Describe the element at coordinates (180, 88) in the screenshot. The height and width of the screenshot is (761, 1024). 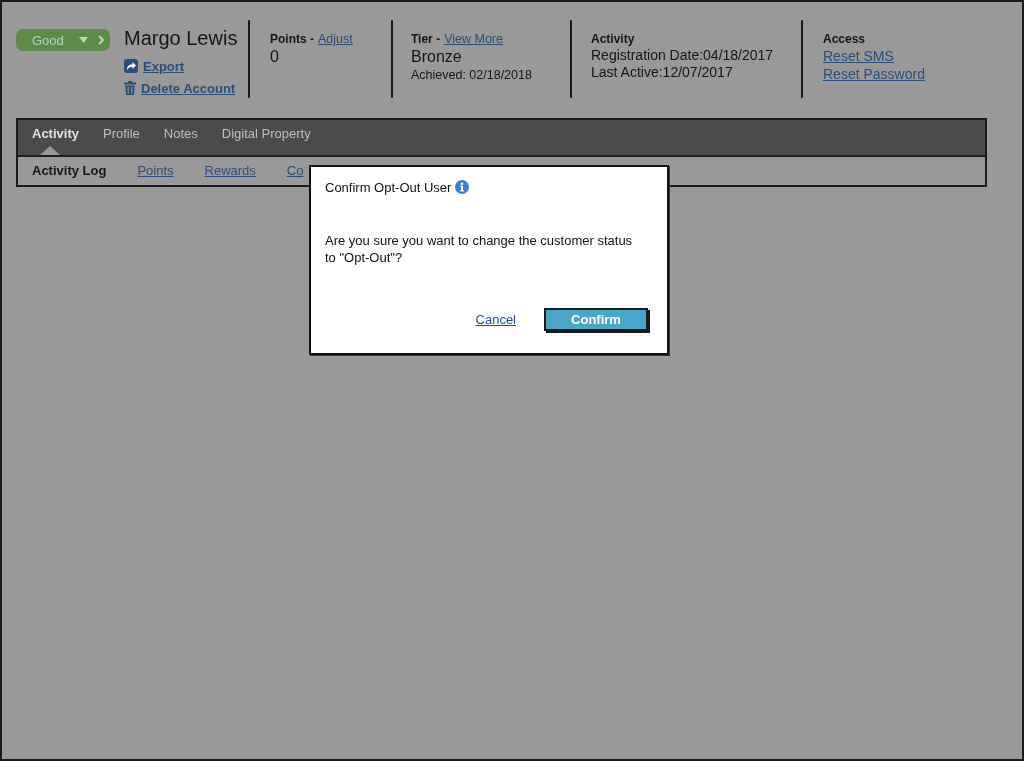
I see `action-link: Delete Account` at that location.